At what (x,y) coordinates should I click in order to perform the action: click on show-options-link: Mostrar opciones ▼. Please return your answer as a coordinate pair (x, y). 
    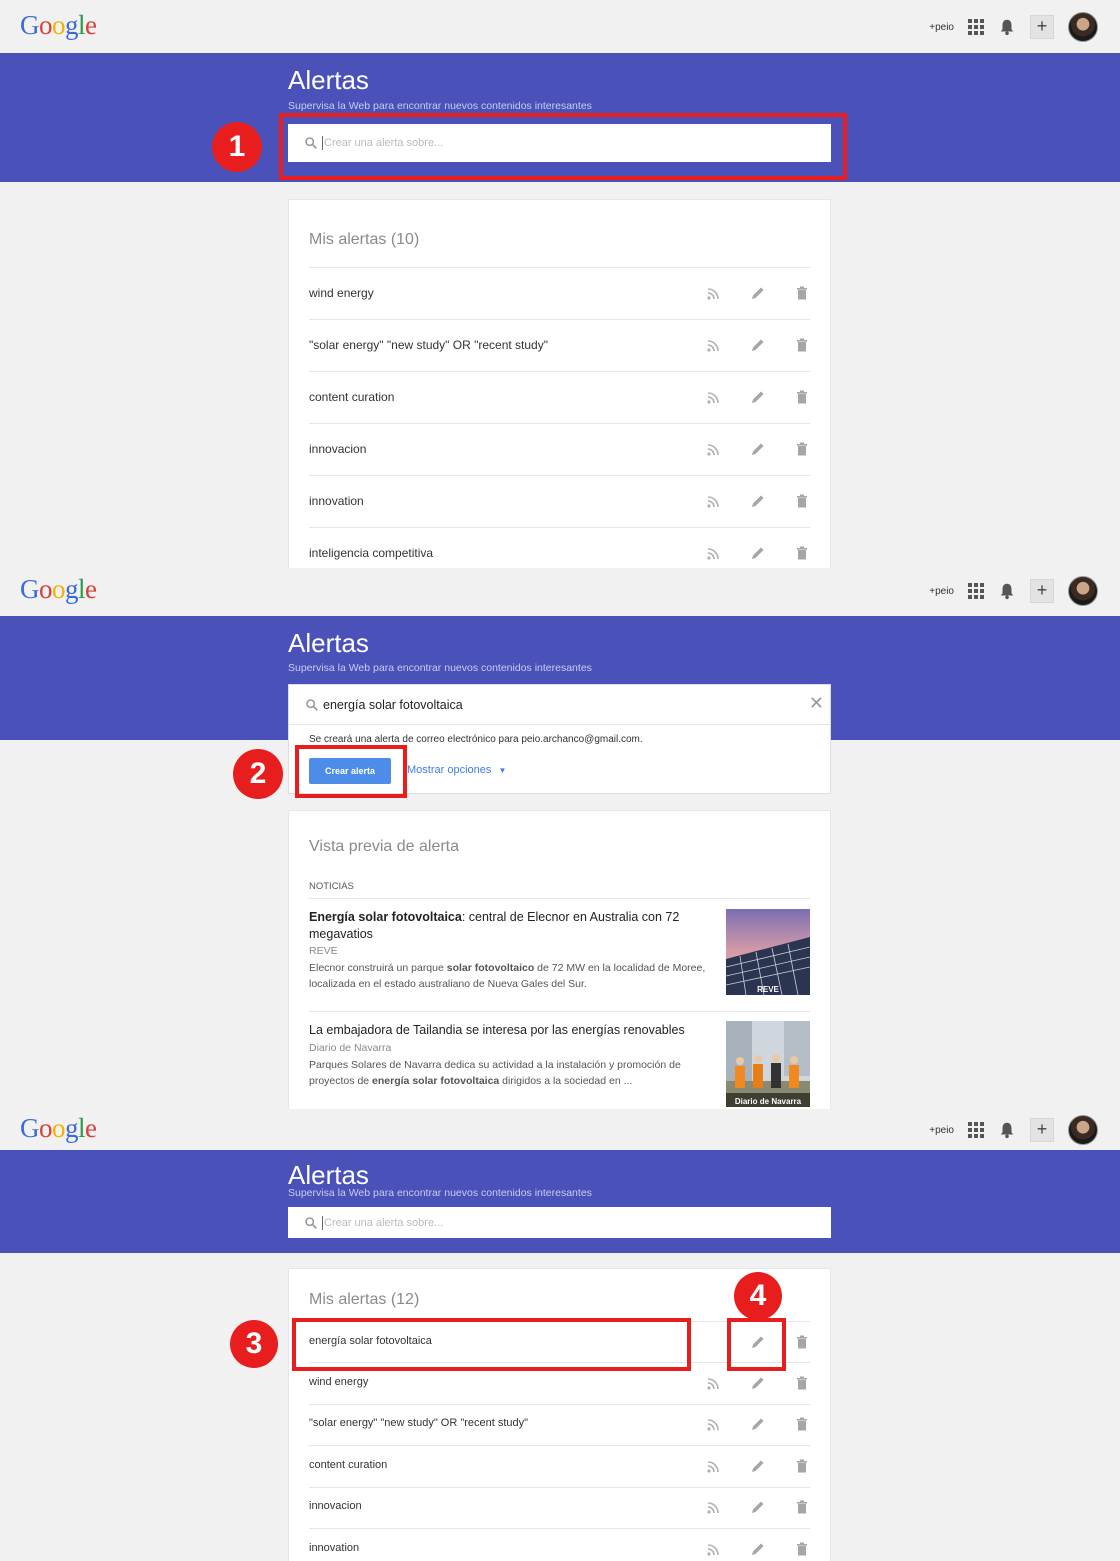
    Looking at the image, I should click on (456, 770).